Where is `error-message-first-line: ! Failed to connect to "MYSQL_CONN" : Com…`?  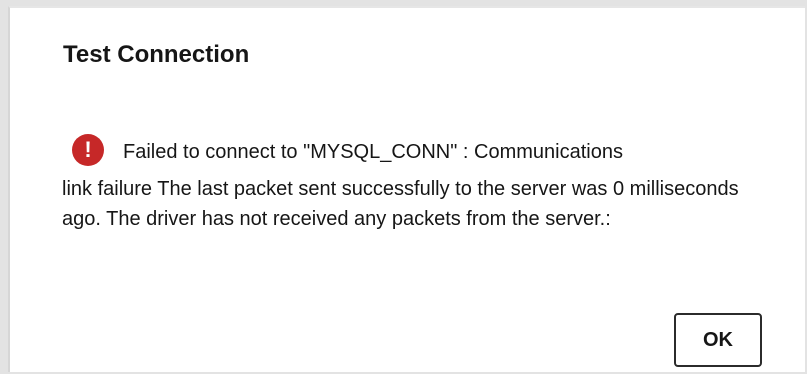 error-message-first-line: ! Failed to connect to "MYSQL_CONN" : Com… is located at coordinates (412, 154).